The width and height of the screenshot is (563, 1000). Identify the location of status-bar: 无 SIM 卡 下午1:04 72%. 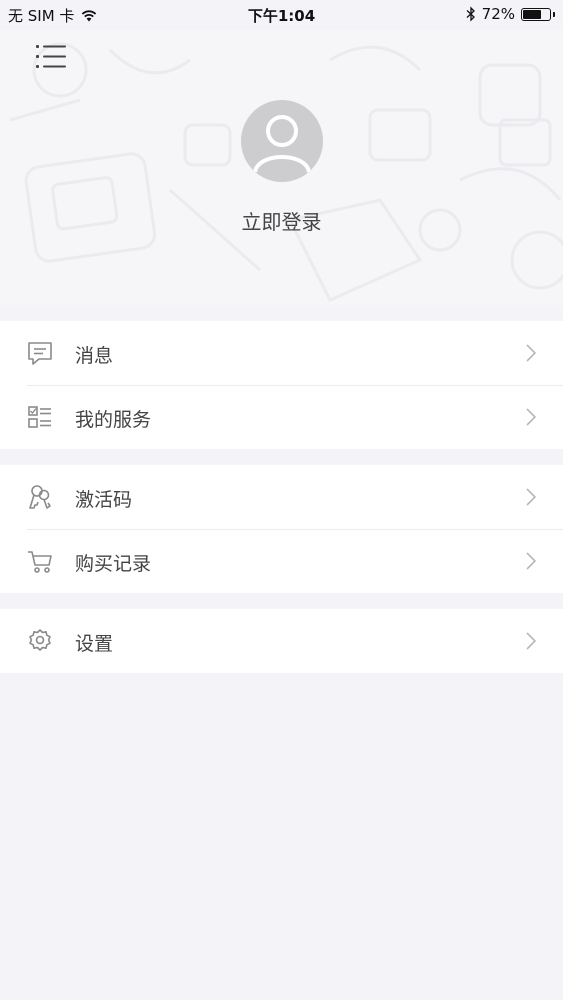
(281, 15).